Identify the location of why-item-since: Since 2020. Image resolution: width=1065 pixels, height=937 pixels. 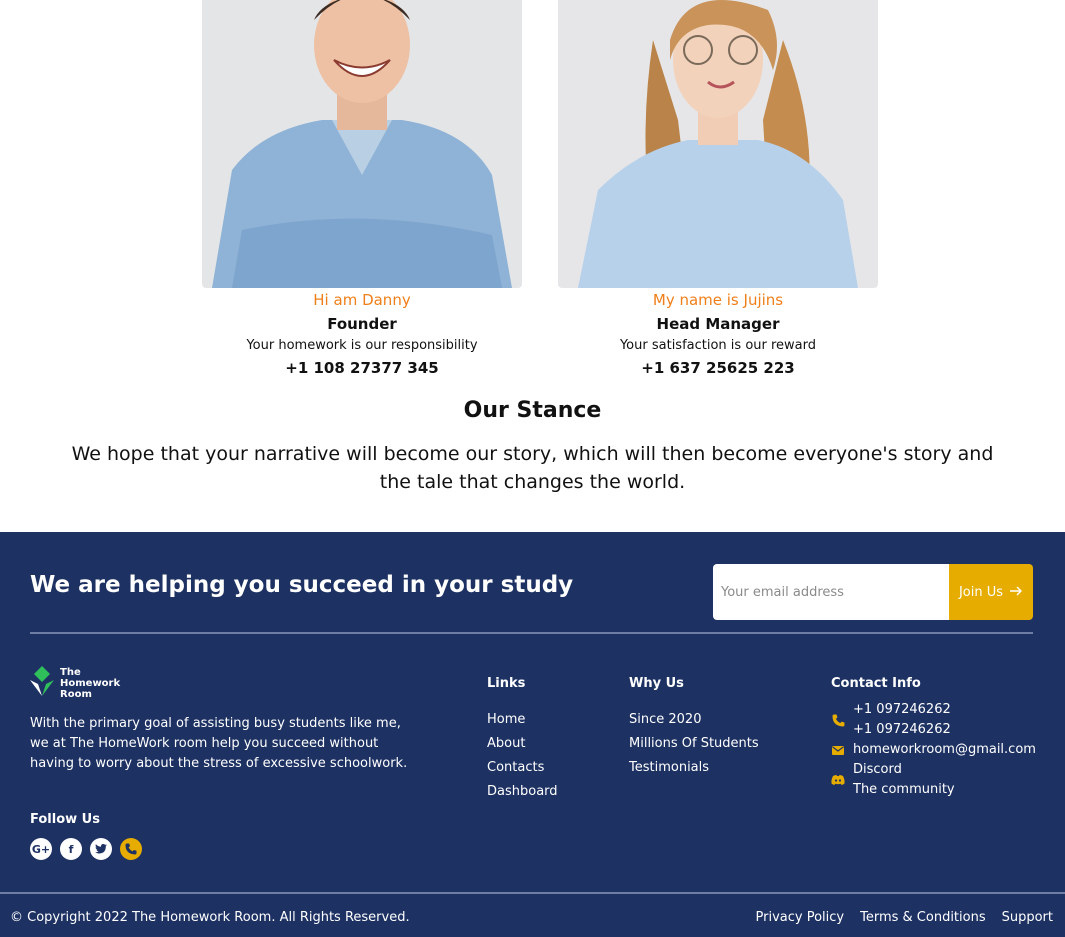
(694, 720).